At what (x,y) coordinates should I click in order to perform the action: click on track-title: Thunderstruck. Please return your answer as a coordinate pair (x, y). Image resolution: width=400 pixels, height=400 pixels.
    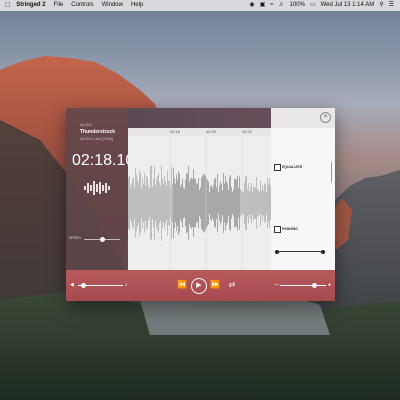
    Looking at the image, I should click on (98, 132).